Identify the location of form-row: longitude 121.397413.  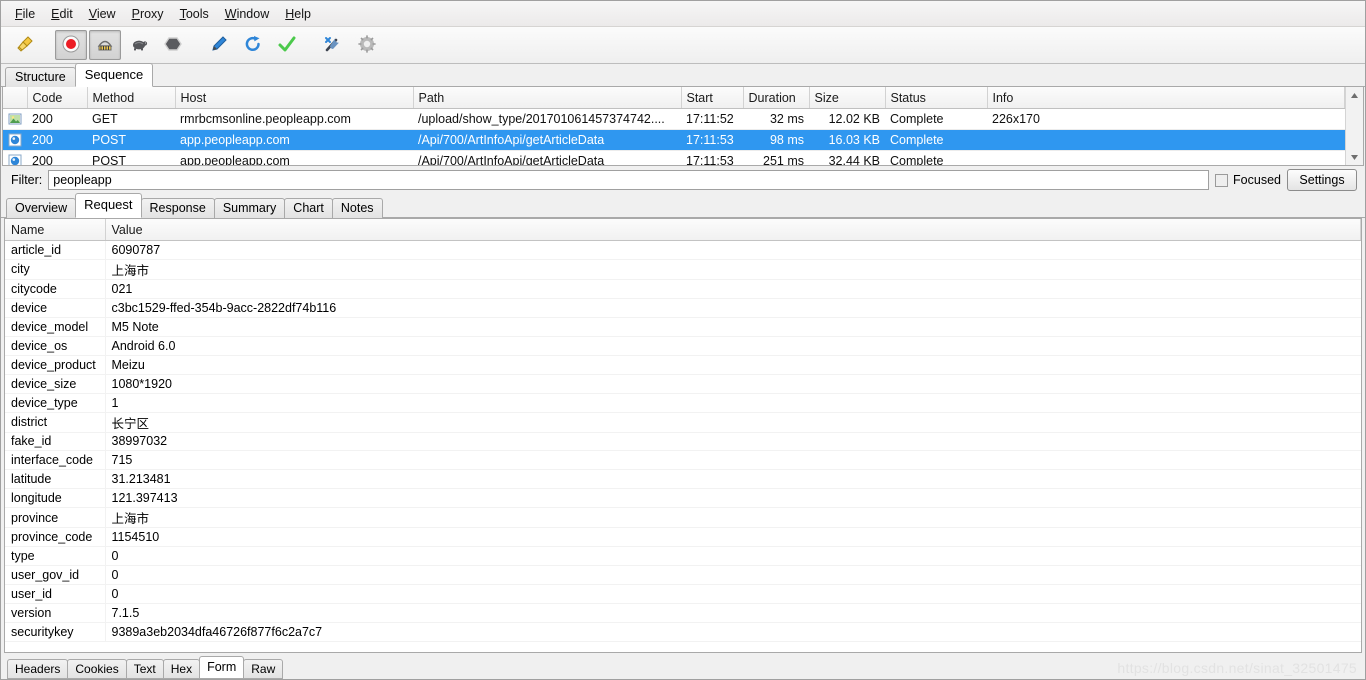
(683, 498).